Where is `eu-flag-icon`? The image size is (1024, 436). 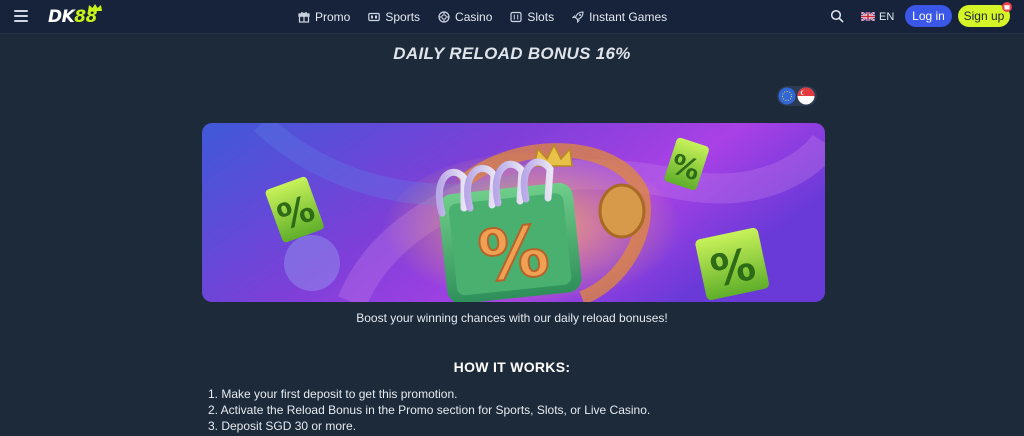
eu-flag-icon is located at coordinates (787, 96).